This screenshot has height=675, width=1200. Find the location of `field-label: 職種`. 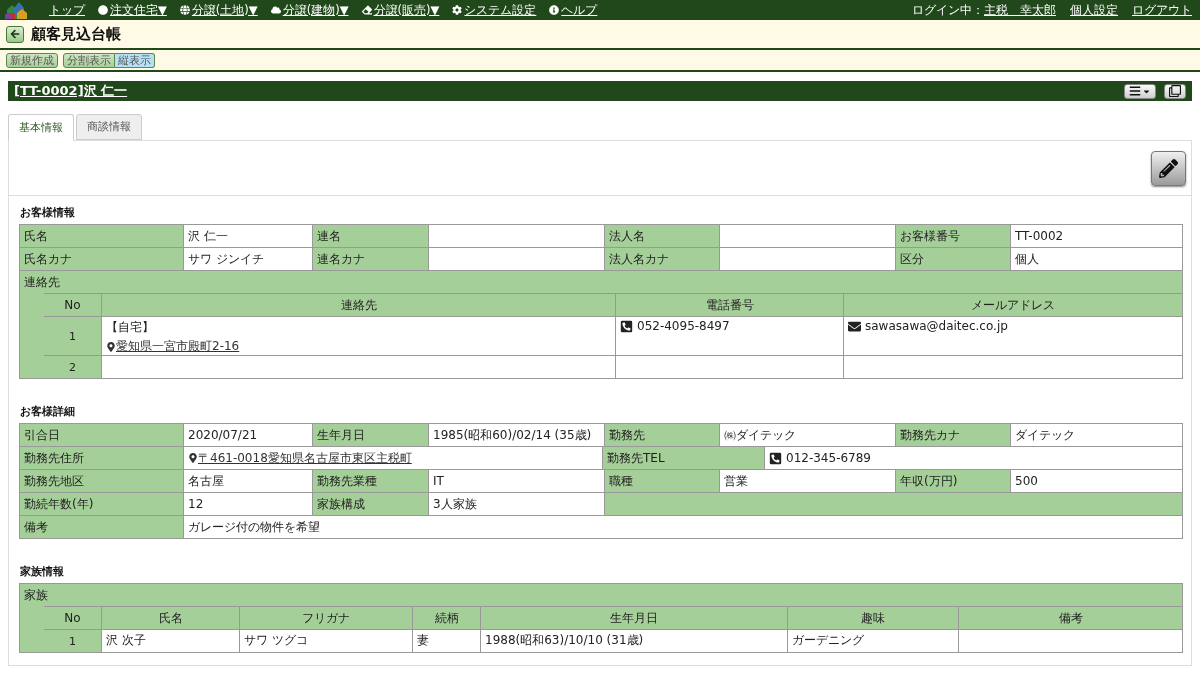

field-label: 職種 is located at coordinates (662, 481).